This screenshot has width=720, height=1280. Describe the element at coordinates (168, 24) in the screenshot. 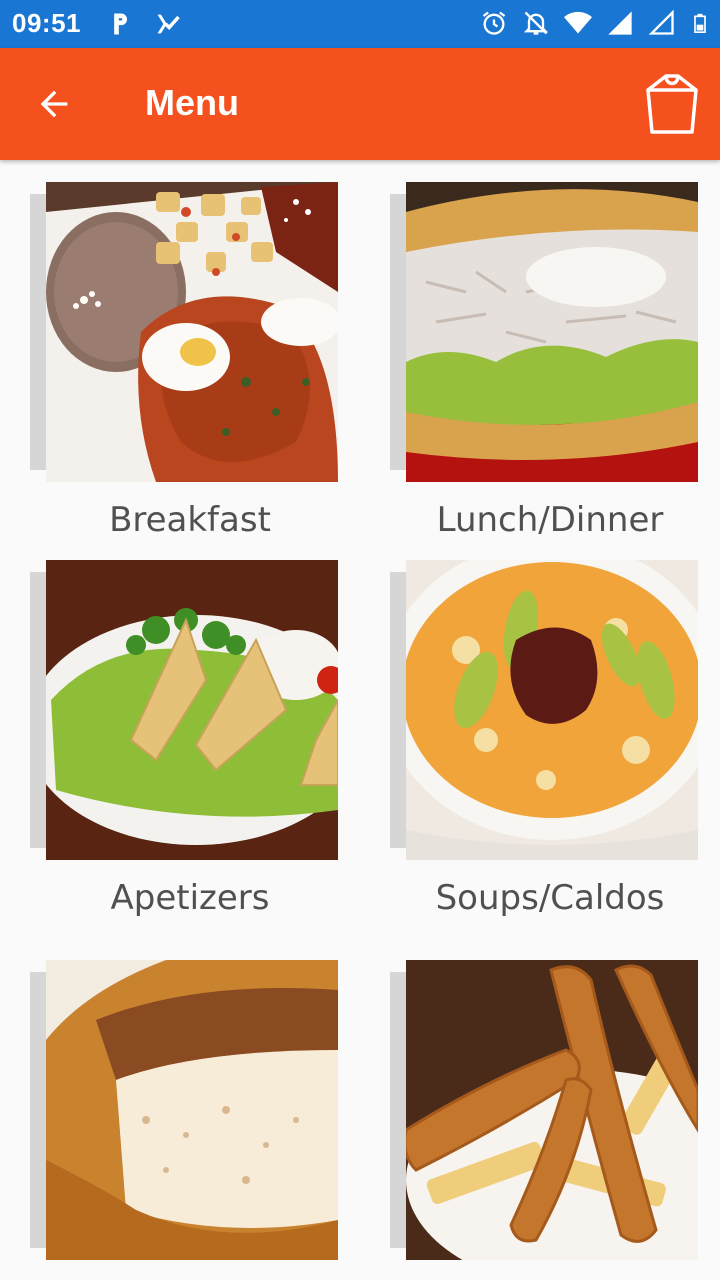

I see `task-app-icon` at that location.